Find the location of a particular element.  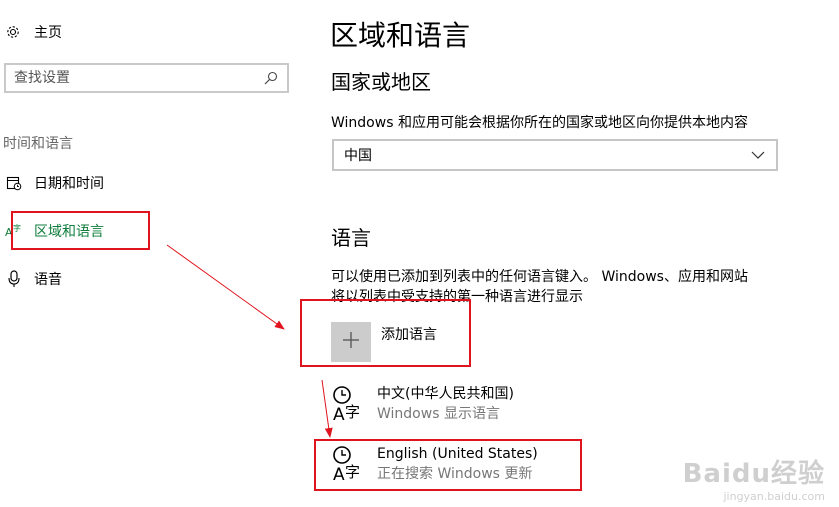

watermark: Baidu经验 jingyan.baidu.com is located at coordinates (754, 478).